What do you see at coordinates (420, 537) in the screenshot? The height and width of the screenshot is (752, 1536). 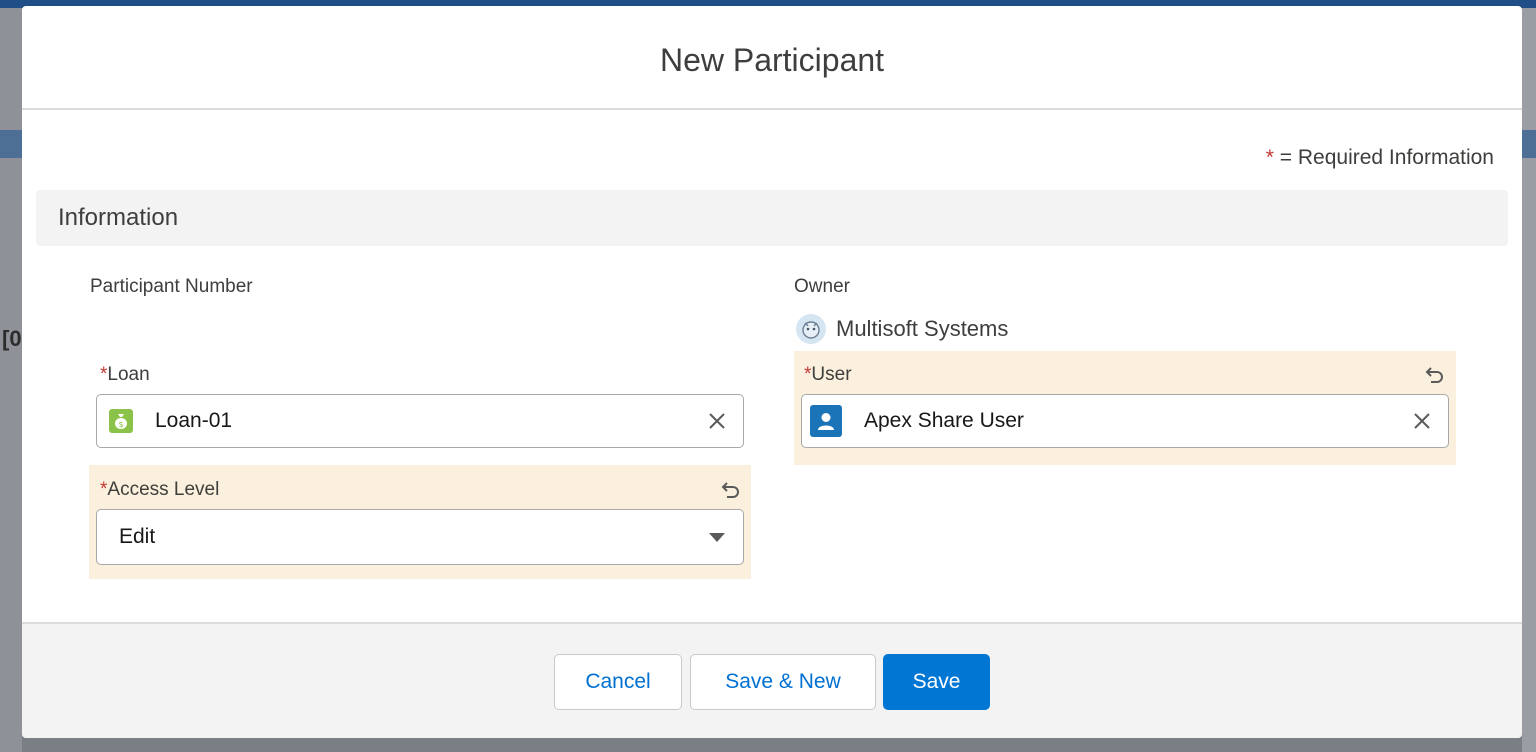 I see `access-level-select: Edit` at bounding box center [420, 537].